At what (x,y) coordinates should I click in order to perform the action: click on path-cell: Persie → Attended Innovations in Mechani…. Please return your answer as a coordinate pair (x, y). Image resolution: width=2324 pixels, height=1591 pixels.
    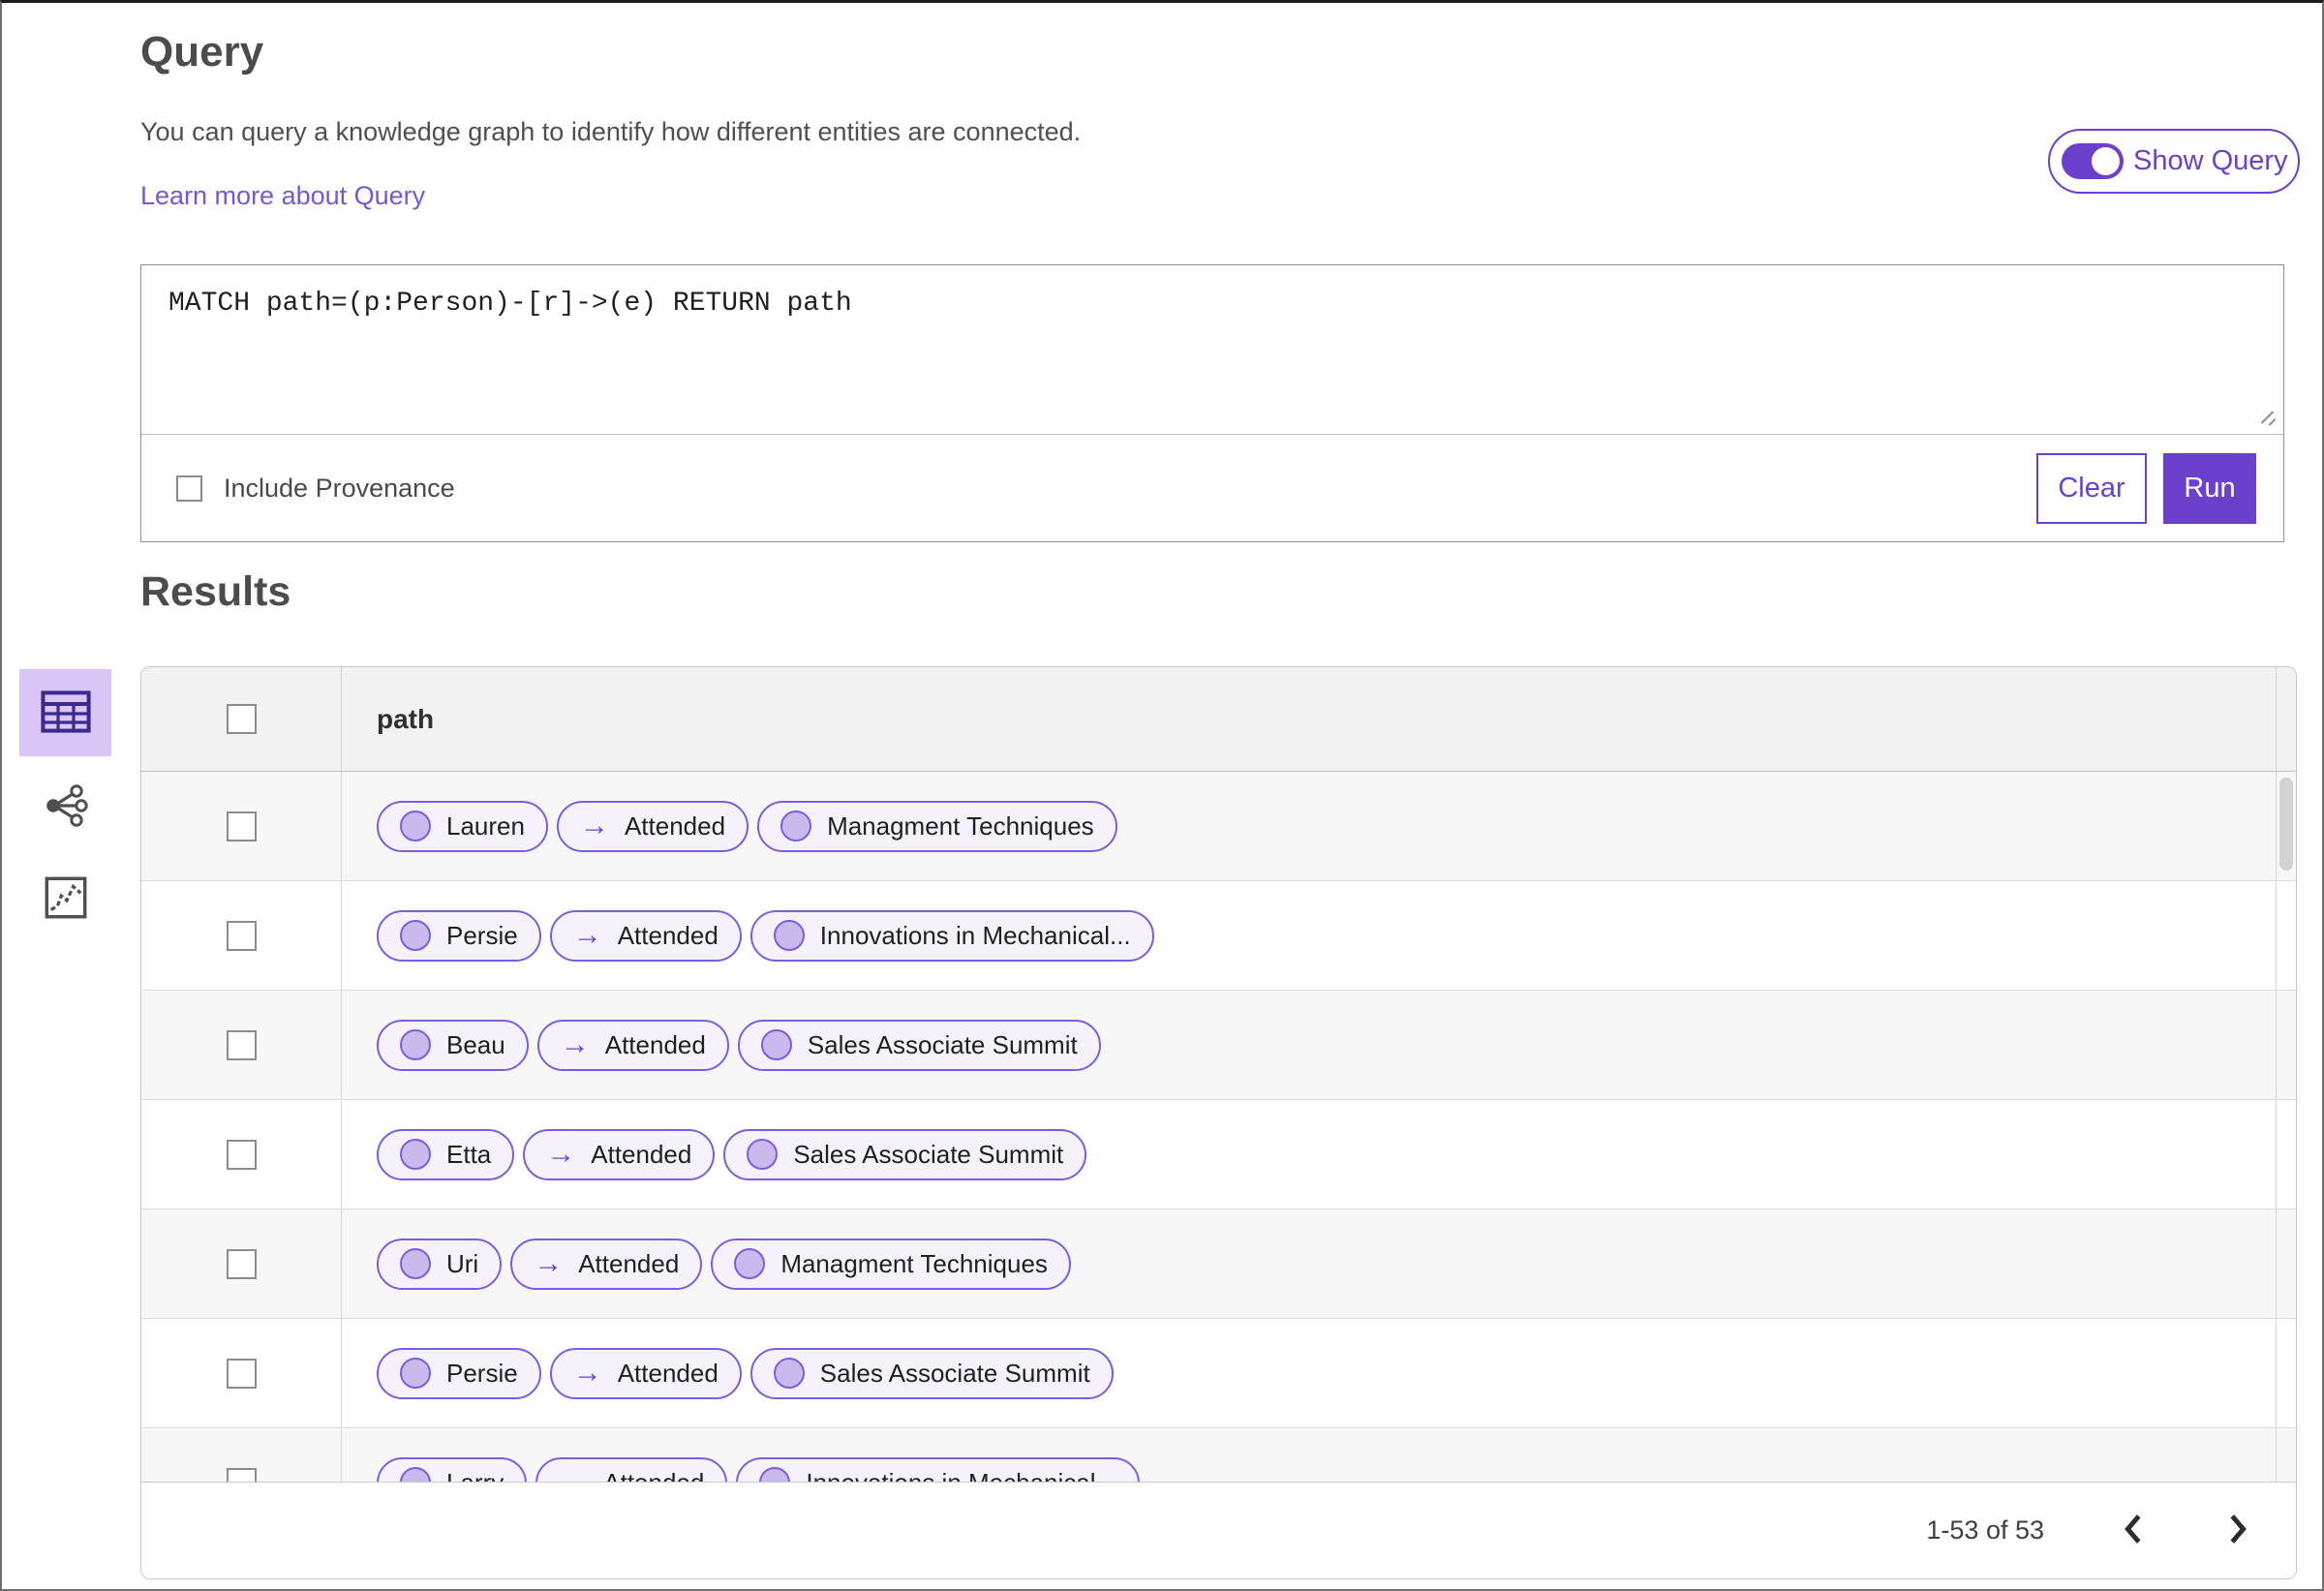
    Looking at the image, I should click on (1309, 935).